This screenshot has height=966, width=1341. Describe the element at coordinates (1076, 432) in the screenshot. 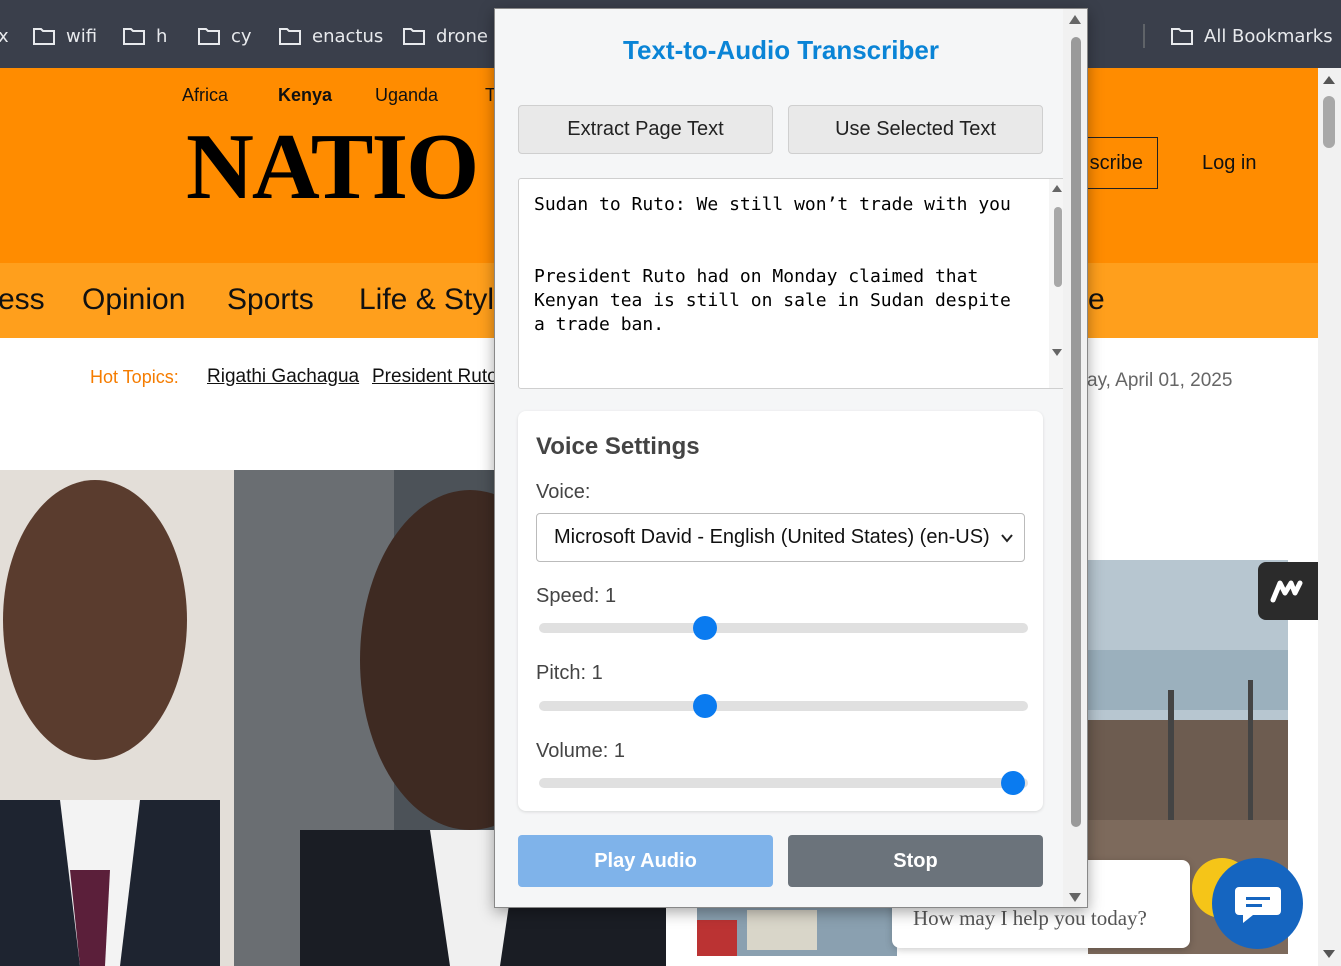

I see `popup-scroll-thumb` at that location.